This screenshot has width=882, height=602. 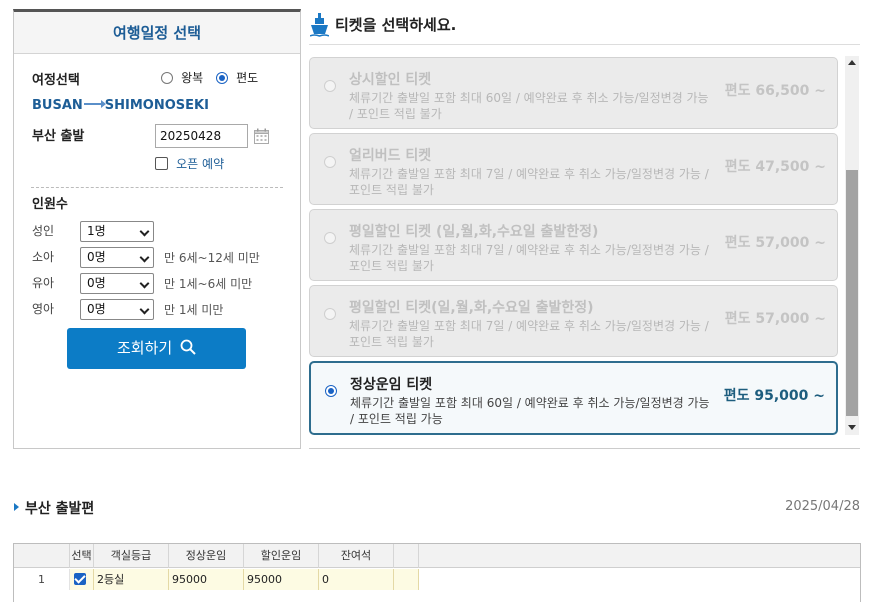 What do you see at coordinates (471, 308) in the screenshot?
I see `ticket-name: 평일할인 티켓(일,월,화,수요일 출발한정)` at bounding box center [471, 308].